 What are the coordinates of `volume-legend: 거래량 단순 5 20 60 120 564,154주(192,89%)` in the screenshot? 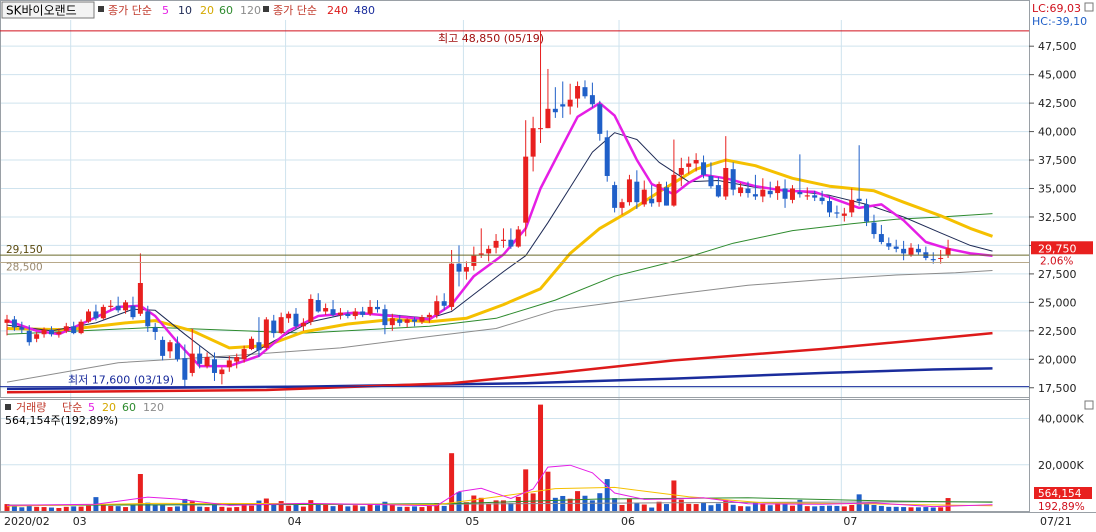 It's located at (84, 414).